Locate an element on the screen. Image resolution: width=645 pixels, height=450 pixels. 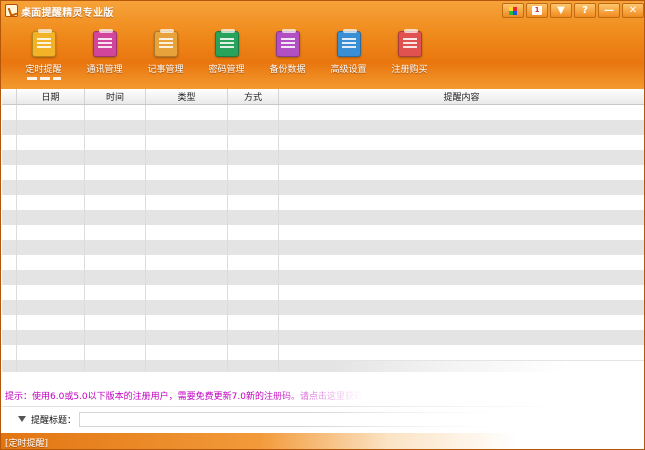
column-header-content: 提醒内容 is located at coordinates (461, 96).